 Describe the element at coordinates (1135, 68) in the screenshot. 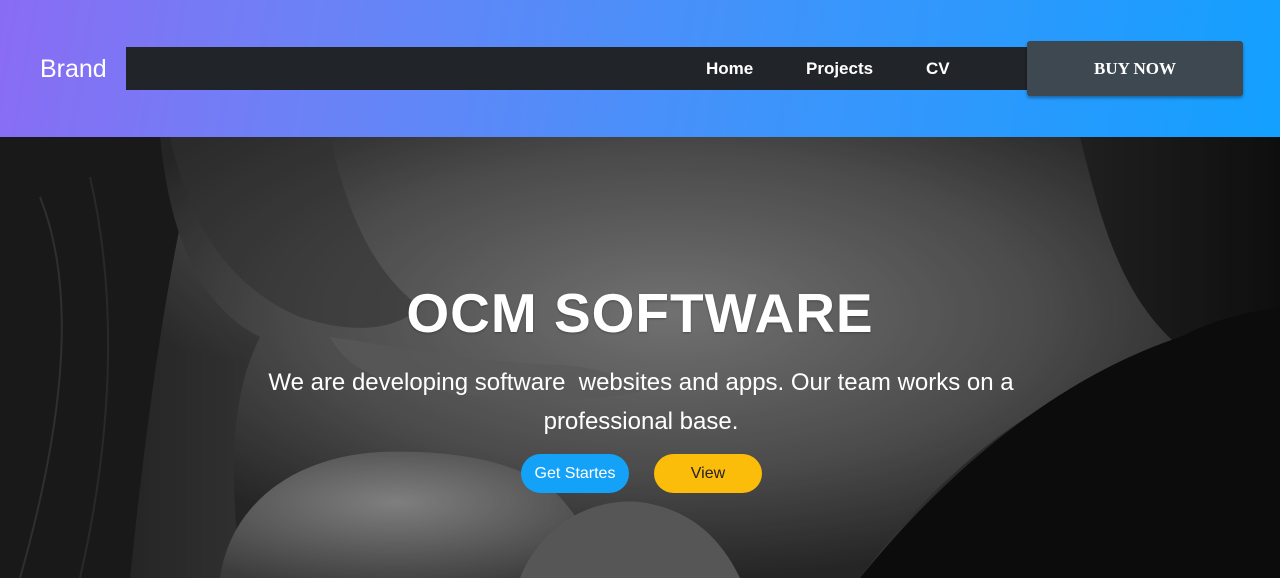

I see `buy-now-button: BUY NOW` at that location.